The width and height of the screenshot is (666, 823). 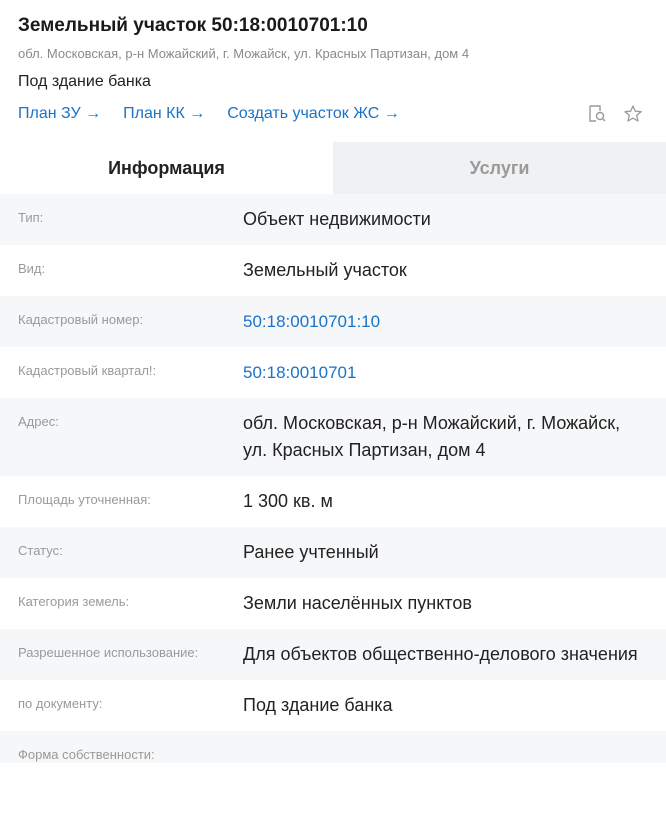 I want to click on cadastral-quarter-link: 50:18:0010701, so click(x=445, y=372).